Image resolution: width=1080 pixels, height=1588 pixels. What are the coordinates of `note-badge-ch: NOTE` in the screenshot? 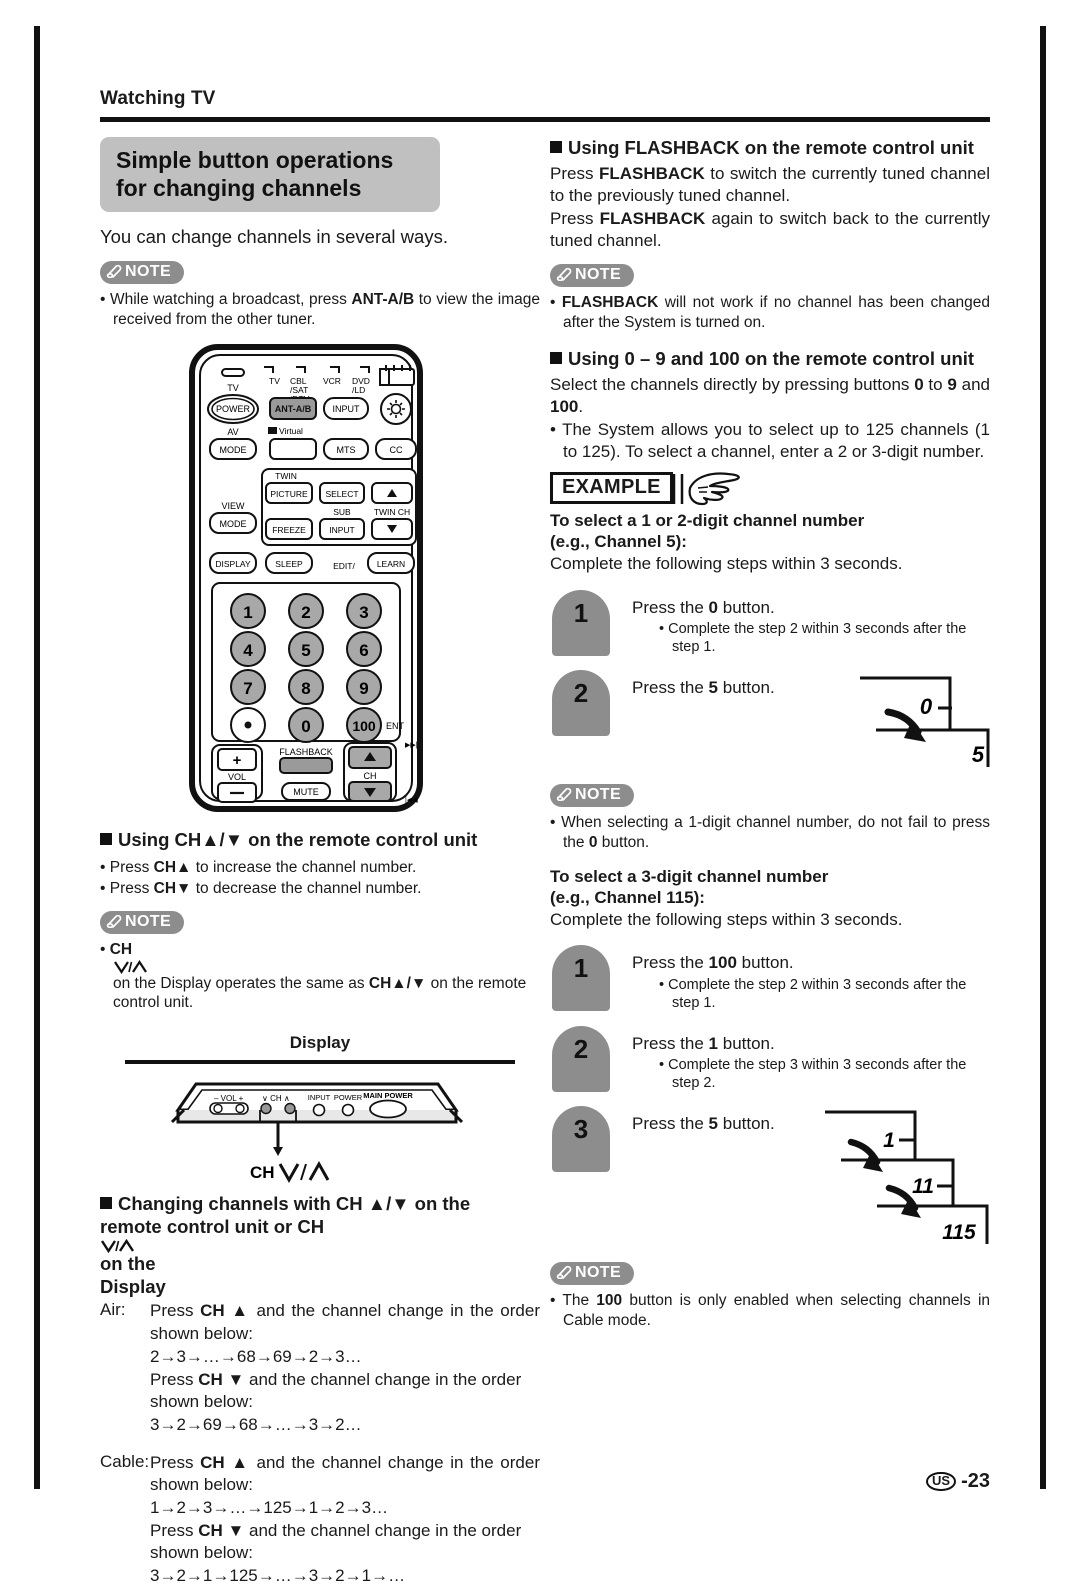 It's located at (142, 923).